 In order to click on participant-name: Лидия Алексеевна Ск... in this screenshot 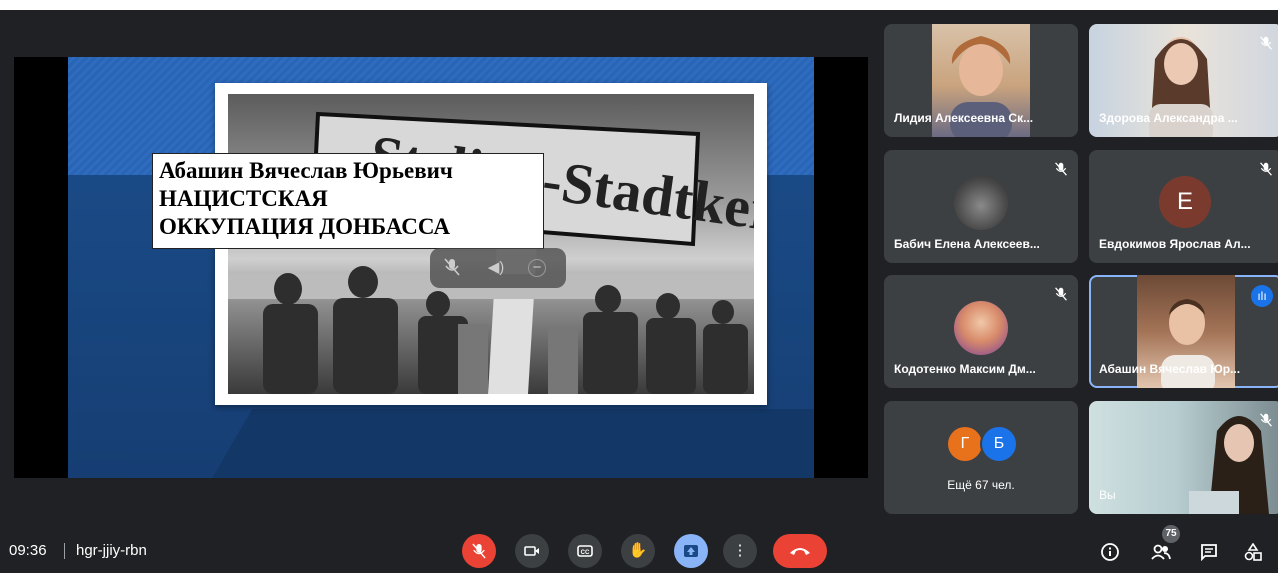, I will do `click(964, 118)`.